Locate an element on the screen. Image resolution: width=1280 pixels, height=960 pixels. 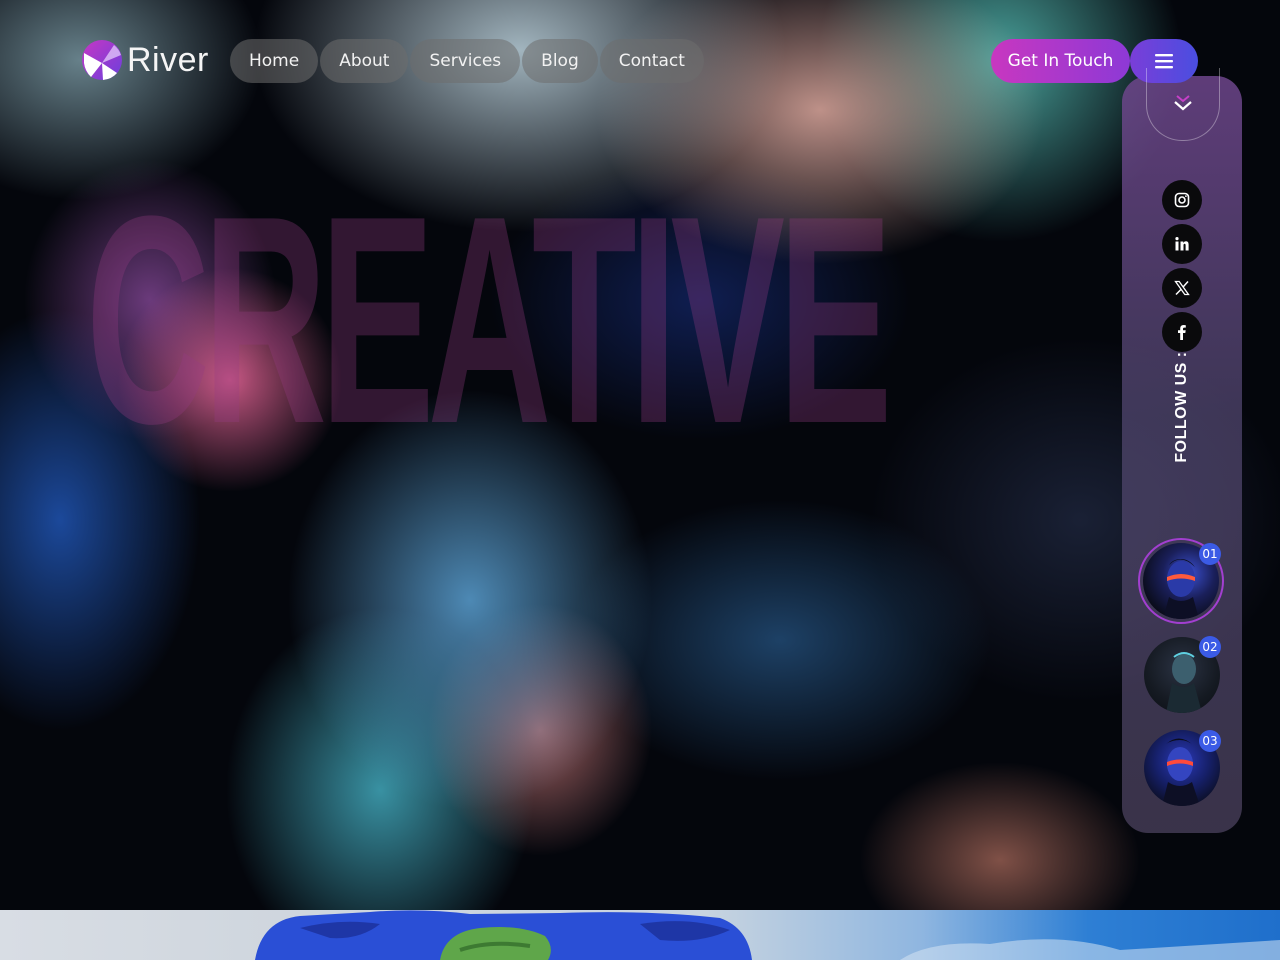
facebook-icon is located at coordinates (1182, 332).